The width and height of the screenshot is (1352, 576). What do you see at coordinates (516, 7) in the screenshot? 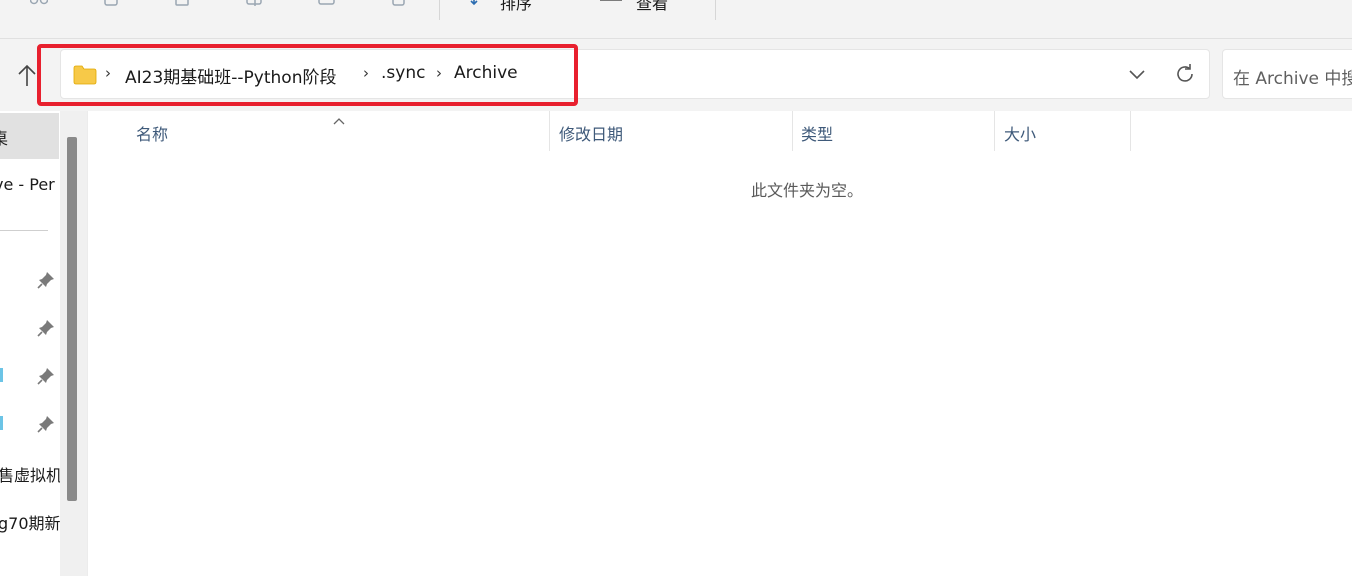
I see `sort-button: 排序` at bounding box center [516, 7].